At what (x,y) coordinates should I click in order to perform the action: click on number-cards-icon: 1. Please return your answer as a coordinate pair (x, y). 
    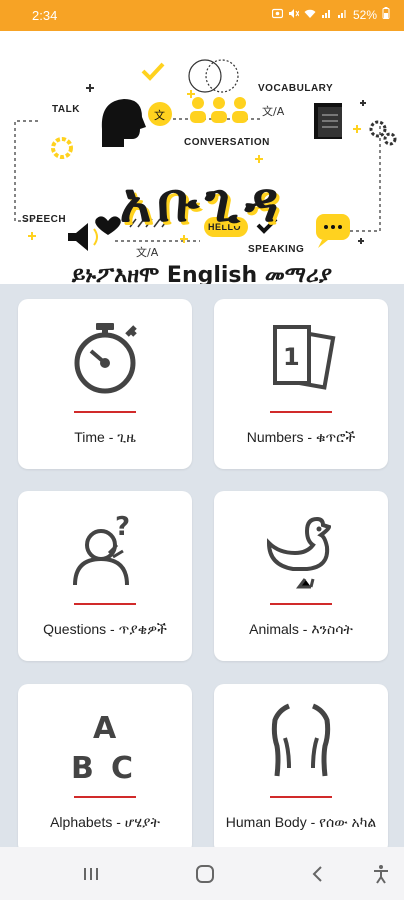
    Looking at the image, I should click on (301, 357).